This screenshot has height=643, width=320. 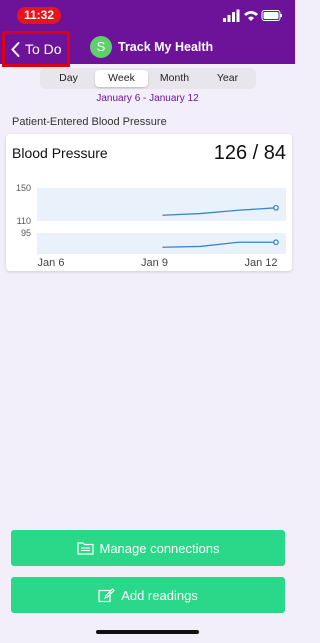 I want to click on back-button: To Do, so click(x=36, y=49).